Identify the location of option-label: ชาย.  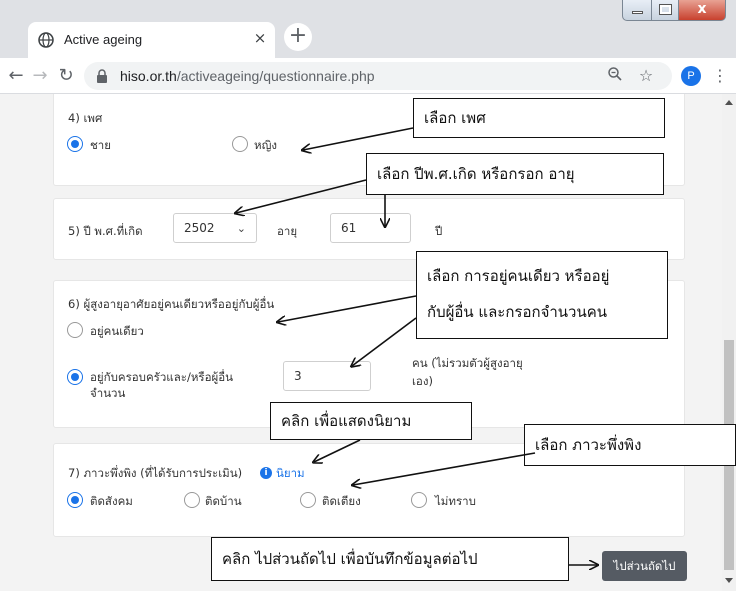
(101, 145).